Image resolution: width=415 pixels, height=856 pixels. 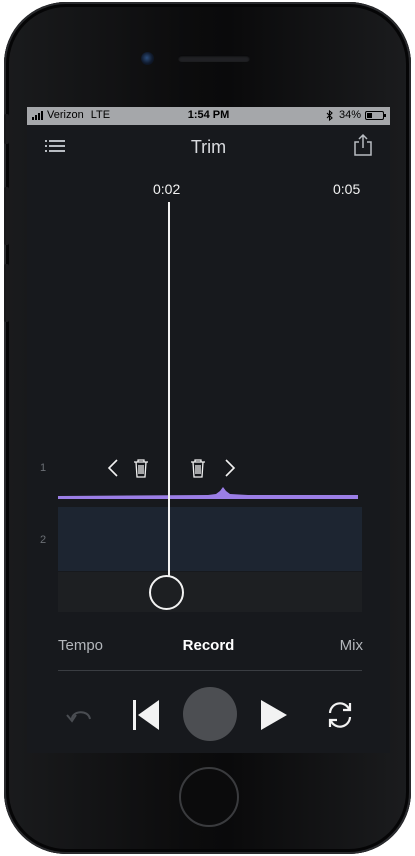 I want to click on record-button, so click(x=210, y=714).